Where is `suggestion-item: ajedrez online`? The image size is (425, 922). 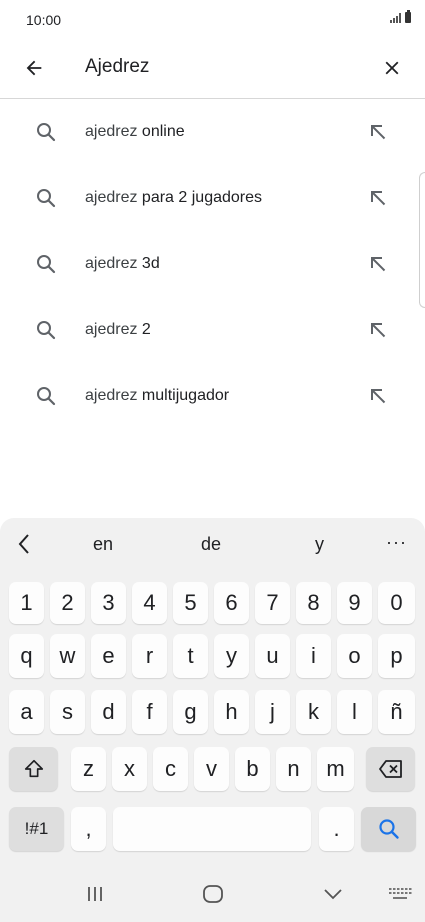 suggestion-item: ajedrez online is located at coordinates (212, 132).